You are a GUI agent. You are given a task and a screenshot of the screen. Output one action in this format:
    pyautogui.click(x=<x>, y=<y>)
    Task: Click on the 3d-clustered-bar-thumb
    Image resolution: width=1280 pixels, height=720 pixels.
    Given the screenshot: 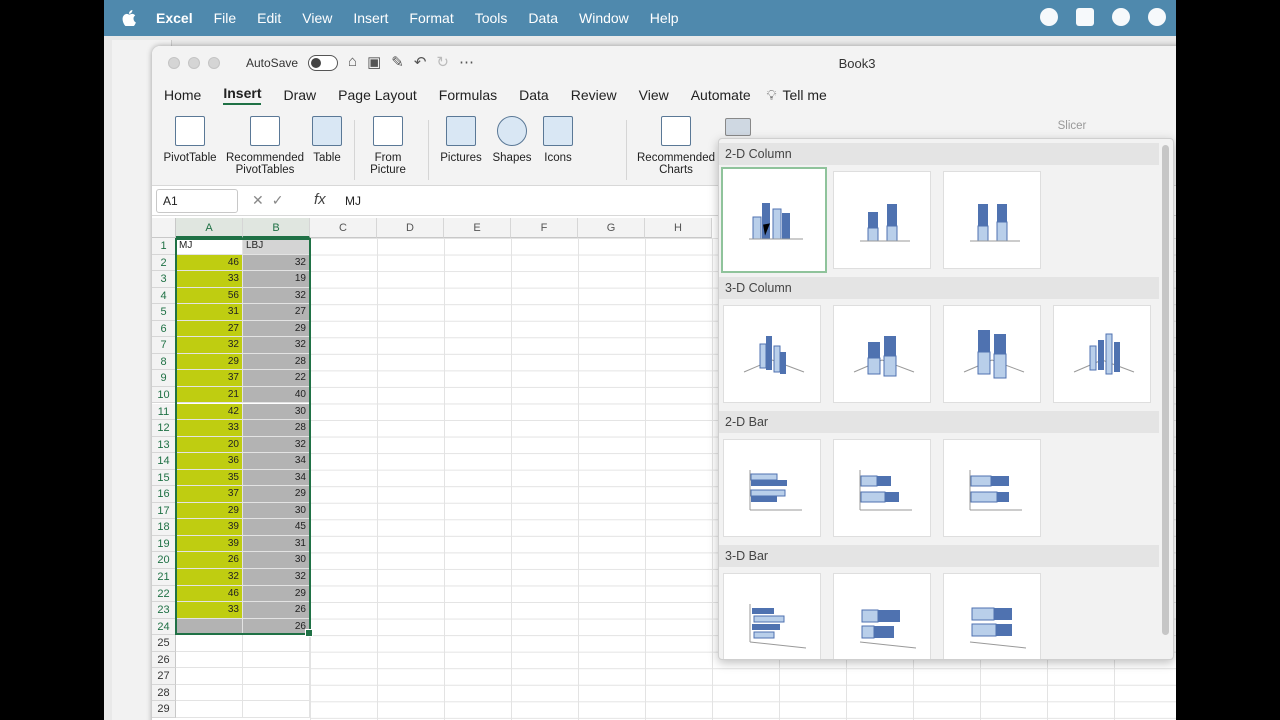 What is the action you would take?
    pyautogui.click(x=772, y=616)
    